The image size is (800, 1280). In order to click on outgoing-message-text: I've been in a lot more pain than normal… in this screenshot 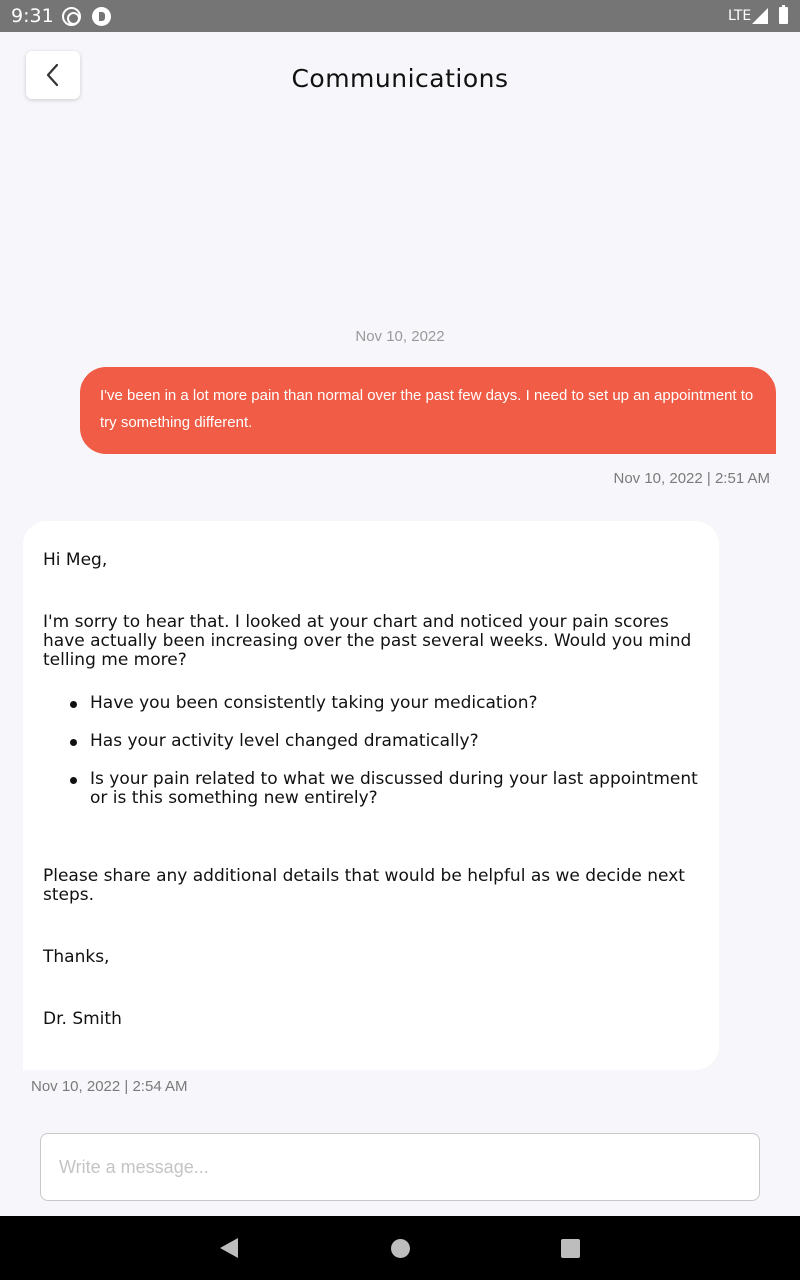, I will do `click(427, 409)`.